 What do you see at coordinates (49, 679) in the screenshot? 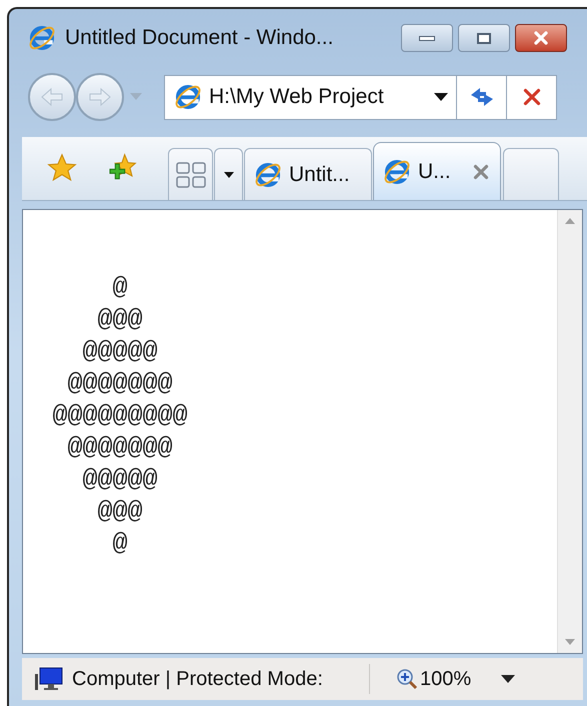
I see `computer-icon` at bounding box center [49, 679].